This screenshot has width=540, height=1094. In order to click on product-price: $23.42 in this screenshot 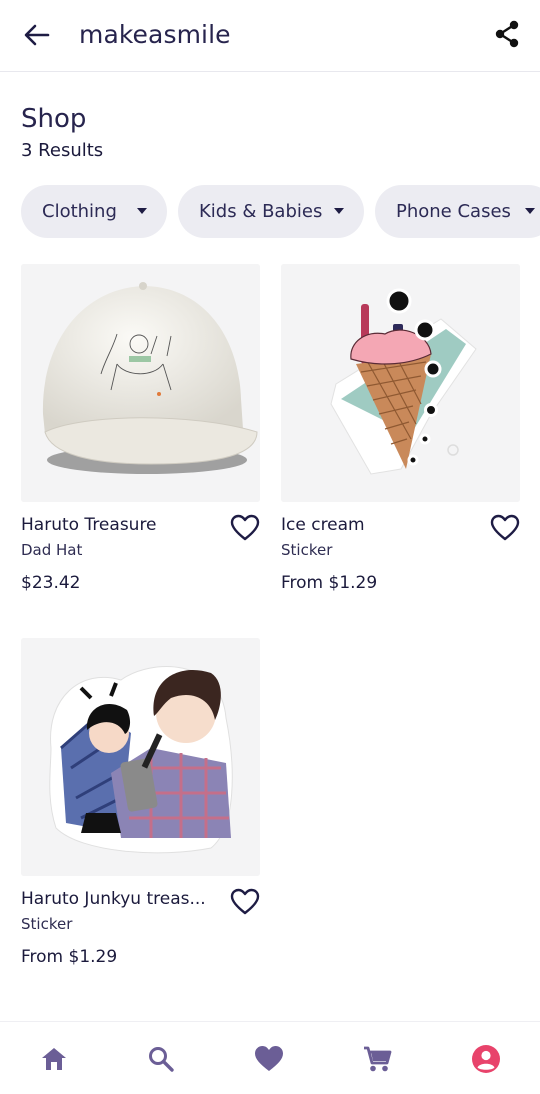, I will do `click(51, 583)`.